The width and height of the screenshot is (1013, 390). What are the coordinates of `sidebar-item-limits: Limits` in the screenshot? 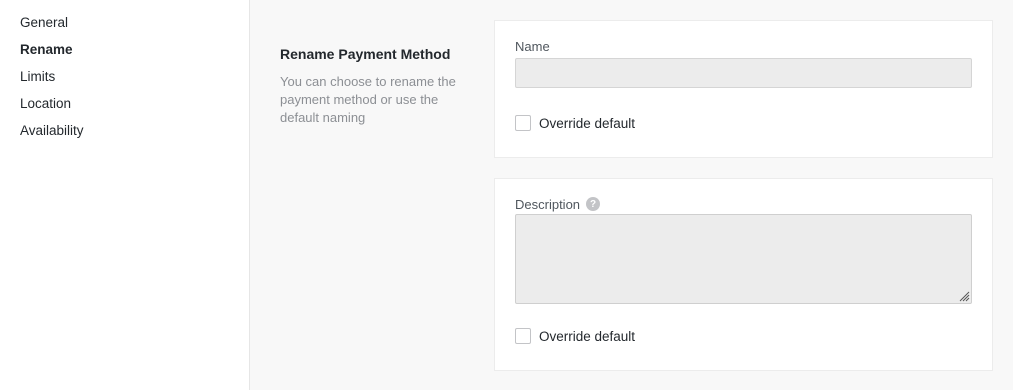 It's located at (124, 81).